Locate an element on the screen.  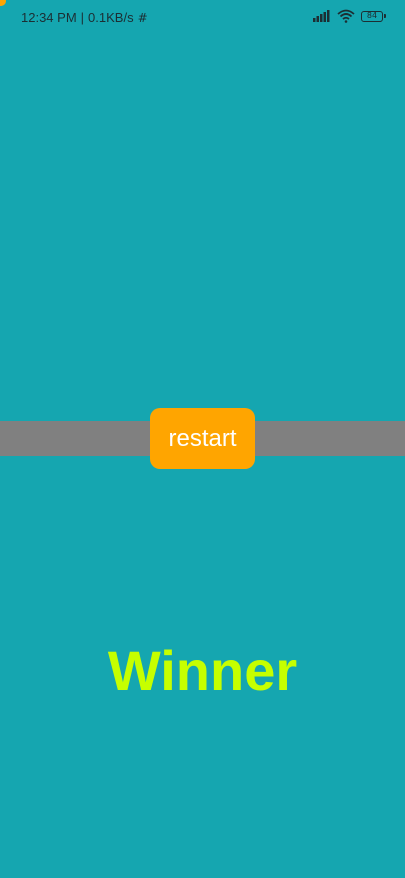
battery-icon: 84 is located at coordinates (373, 16).